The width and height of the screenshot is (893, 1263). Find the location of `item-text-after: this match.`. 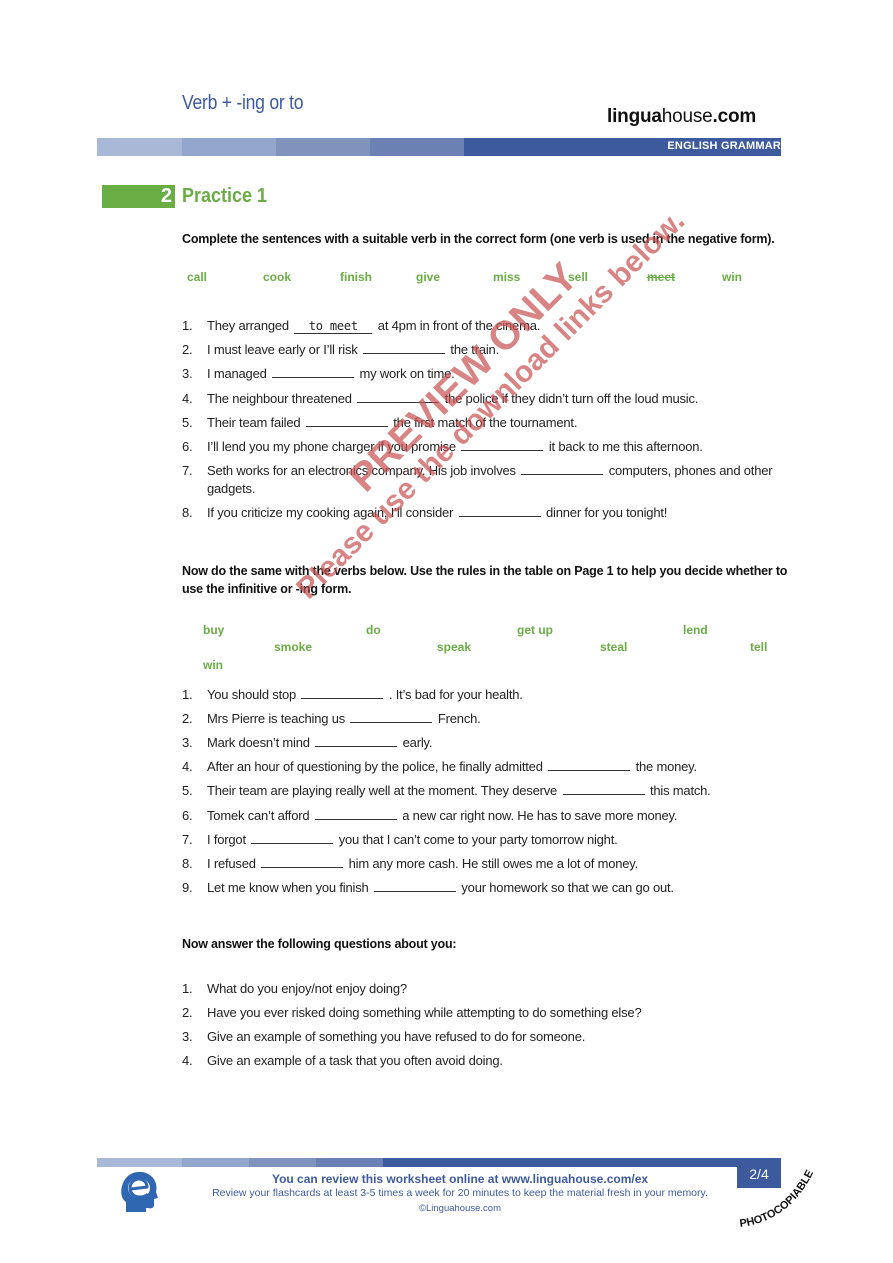

item-text-after: this match. is located at coordinates (680, 790).